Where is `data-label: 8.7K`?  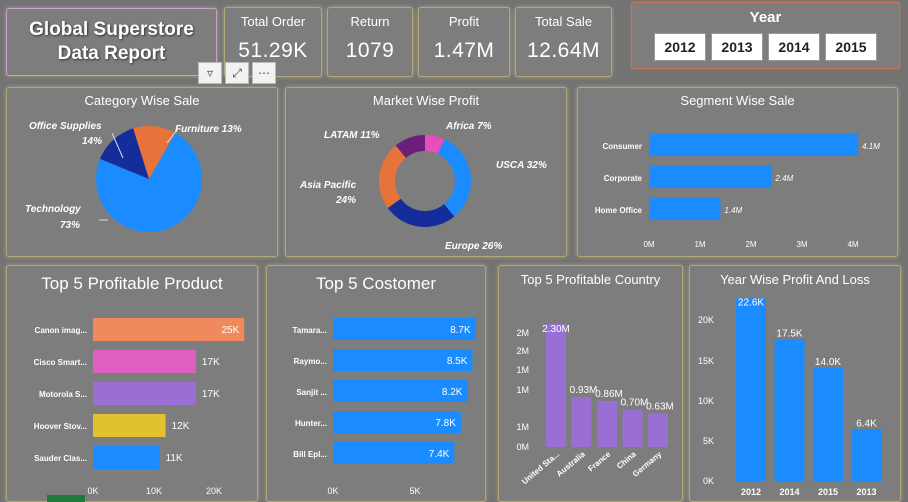 data-label: 8.7K is located at coordinates (460, 330).